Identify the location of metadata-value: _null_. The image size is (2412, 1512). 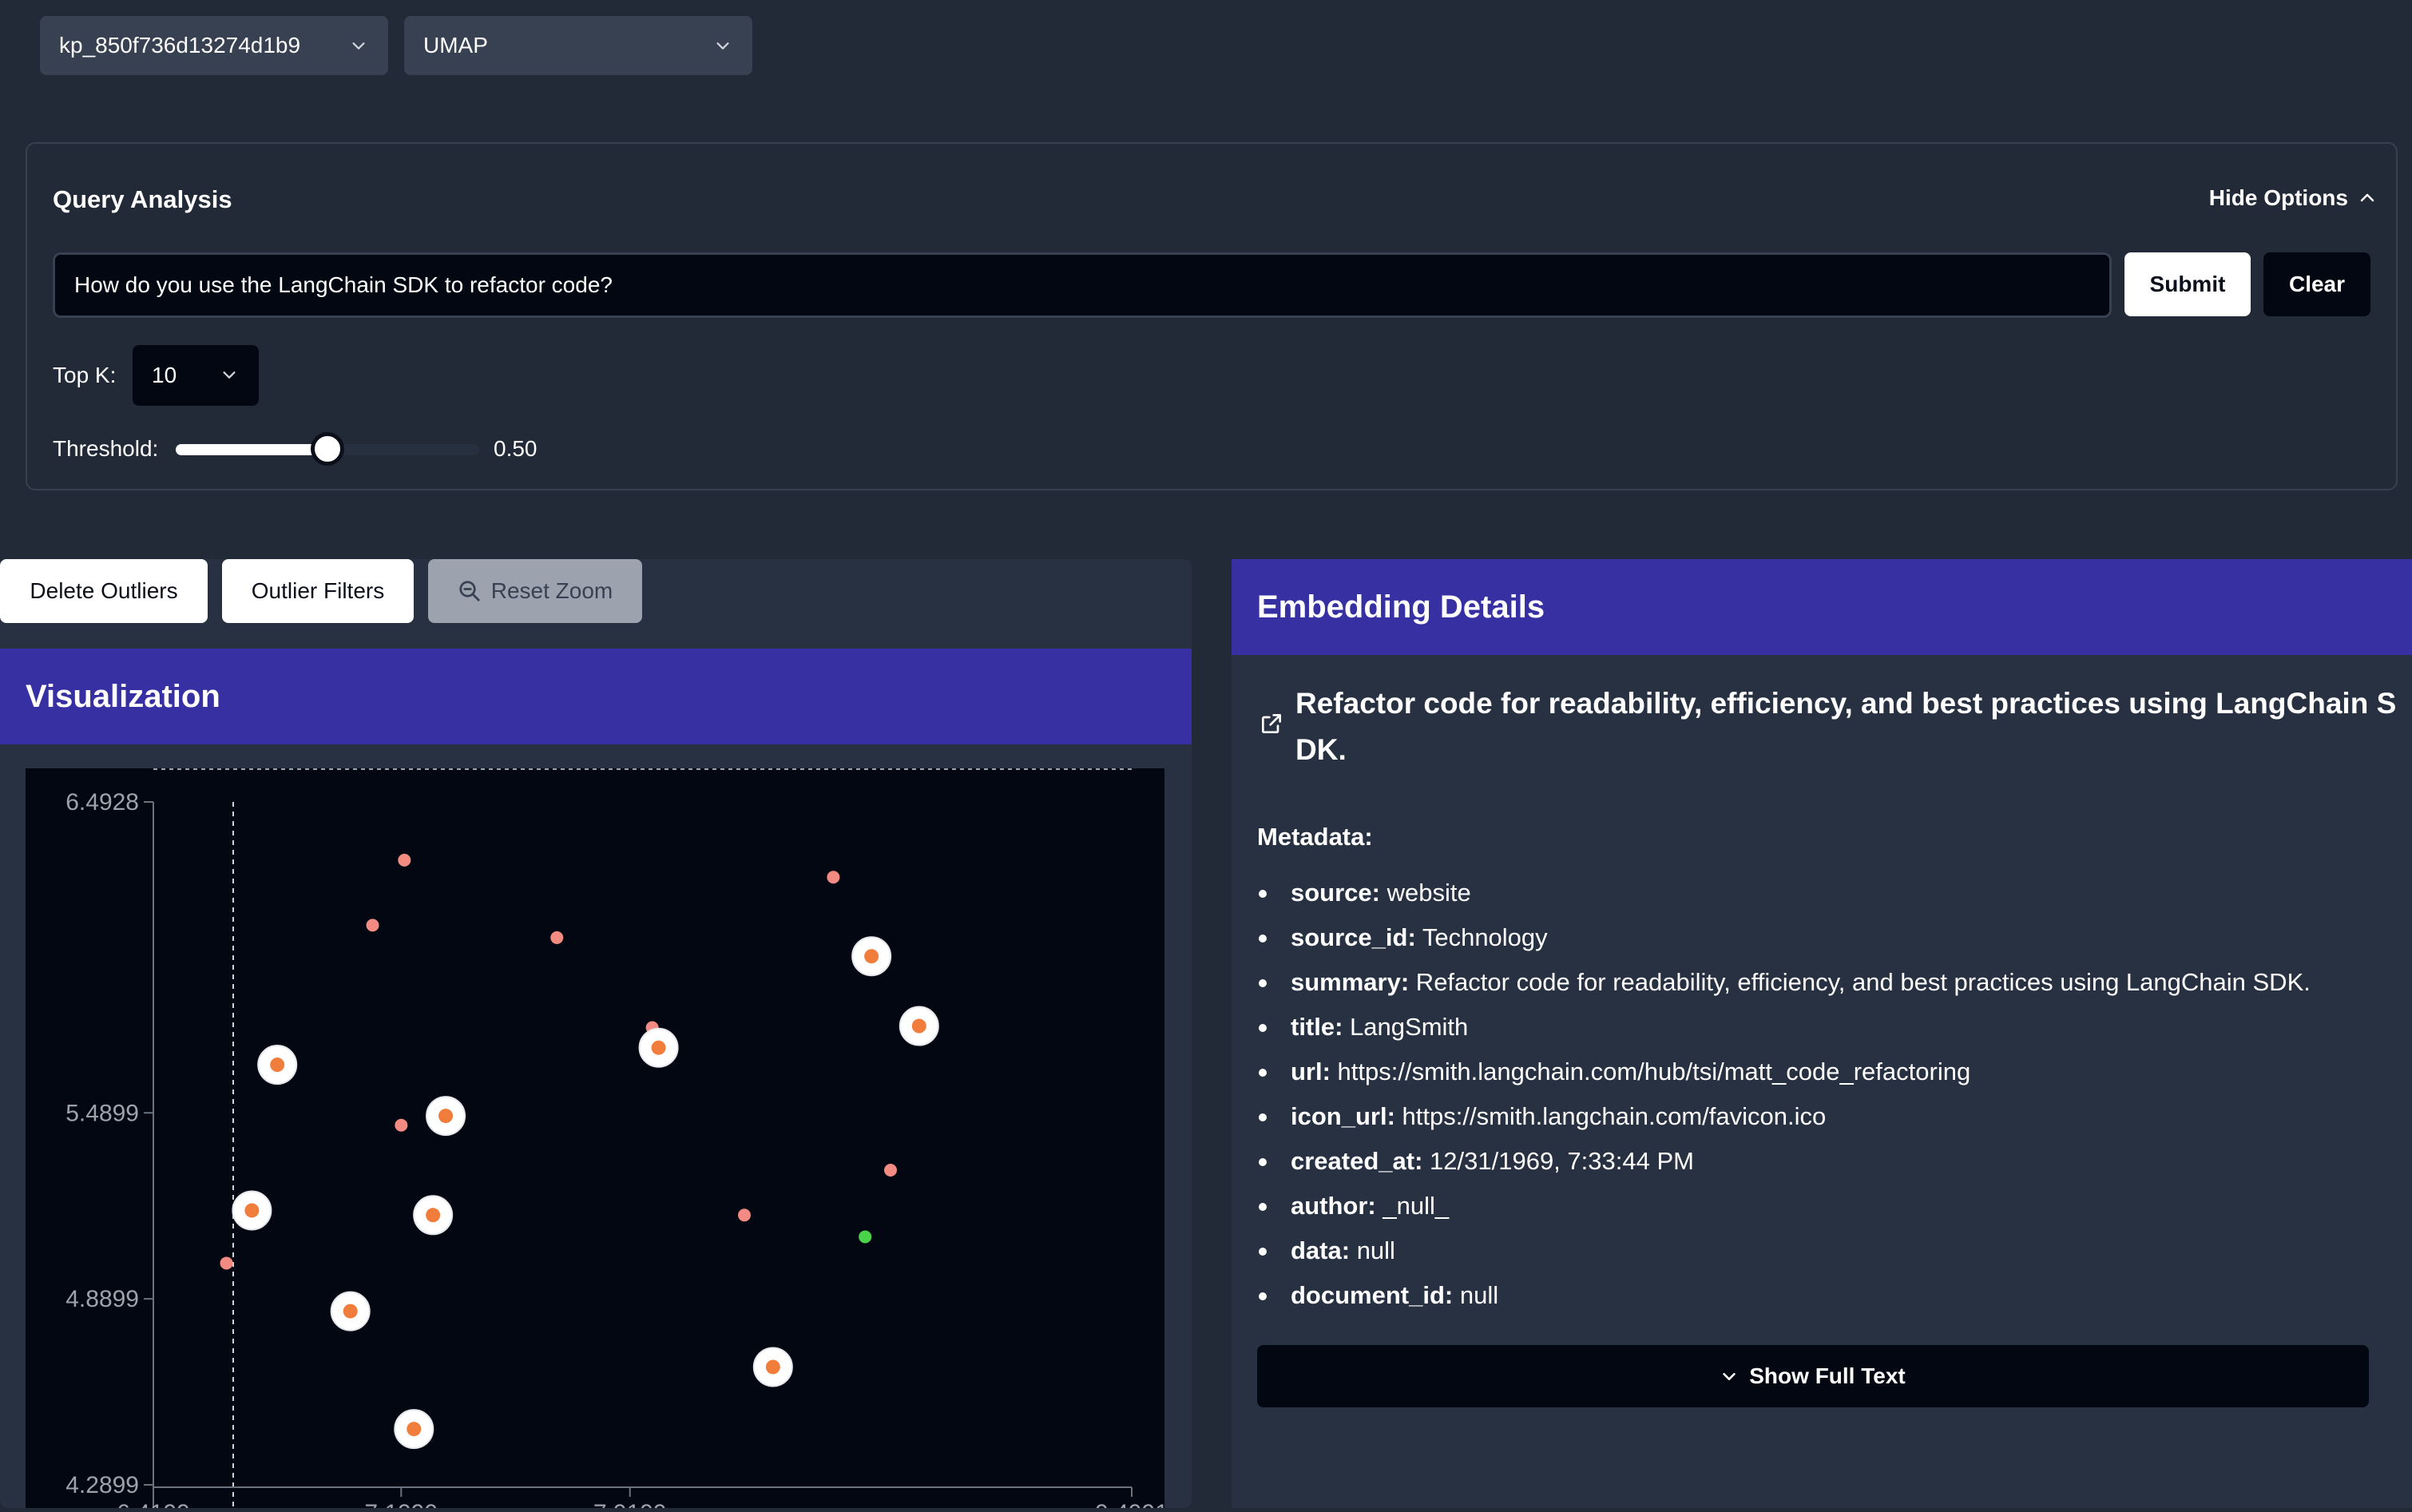
(1412, 1206).